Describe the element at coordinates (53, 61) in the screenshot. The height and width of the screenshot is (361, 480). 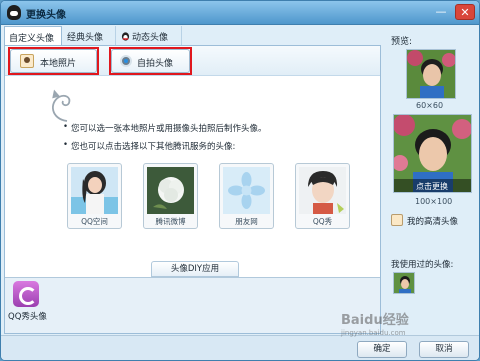
I see `local-photo-button: 本地照片` at that location.